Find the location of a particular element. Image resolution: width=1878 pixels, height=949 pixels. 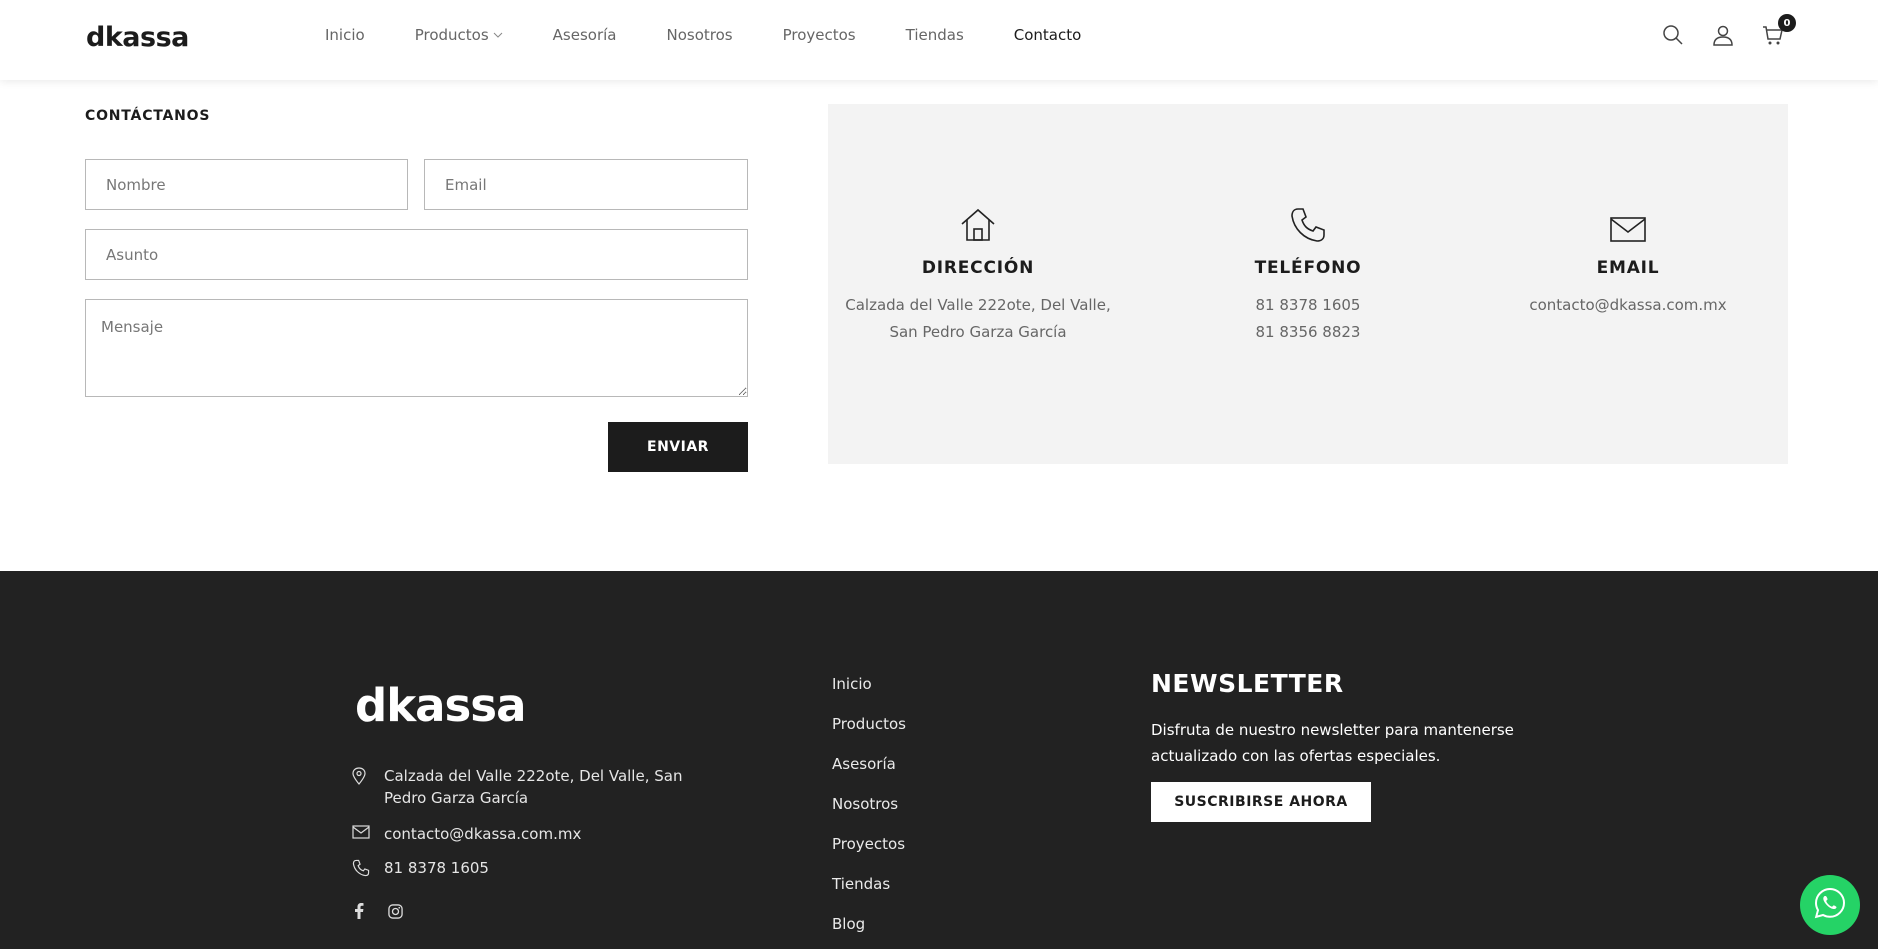

footer-phone: 81 8378 1605 is located at coordinates (420, 868).